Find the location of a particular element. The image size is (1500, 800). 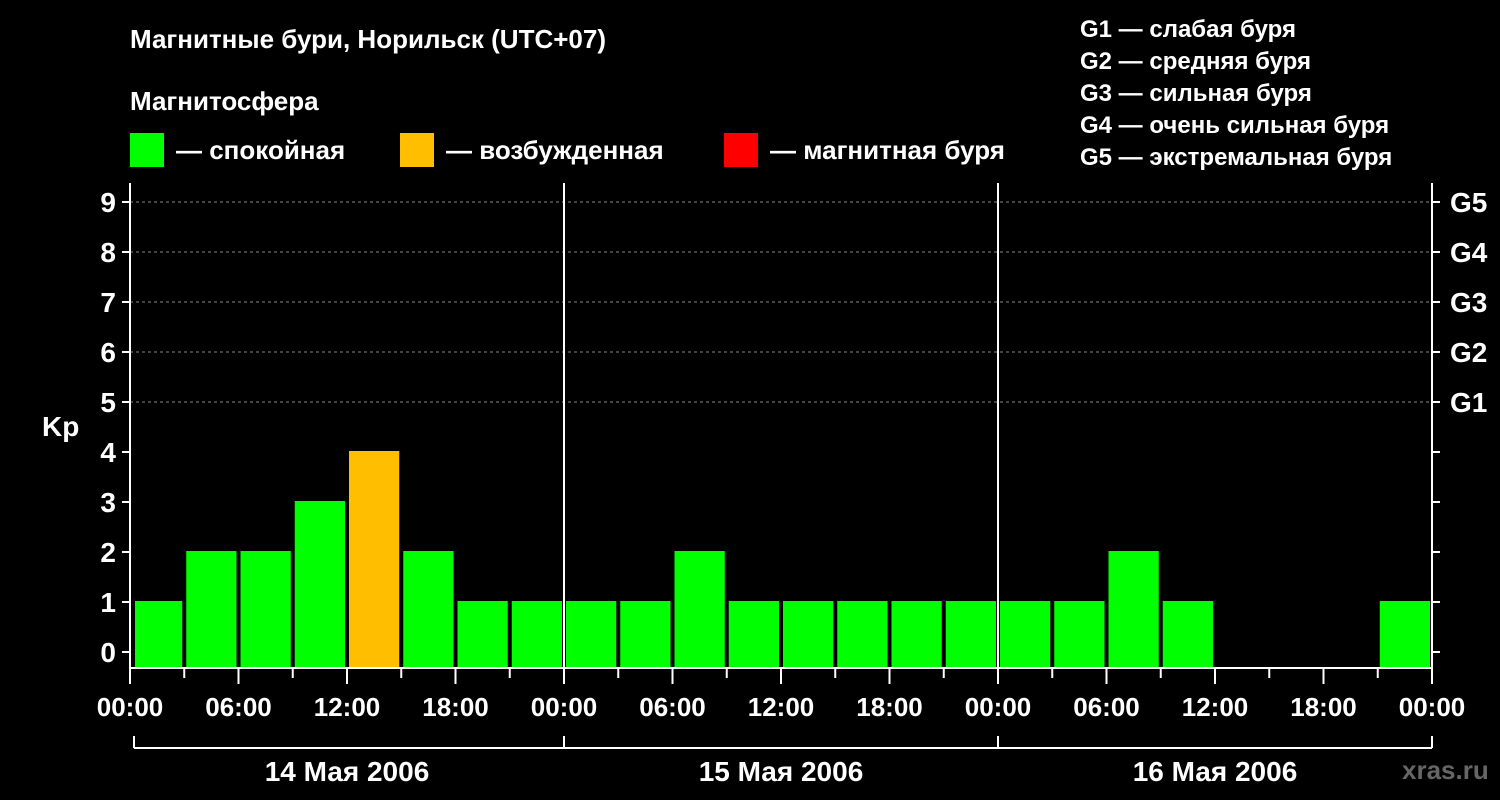

g-level-label: G1 is located at coordinates (1468, 402).